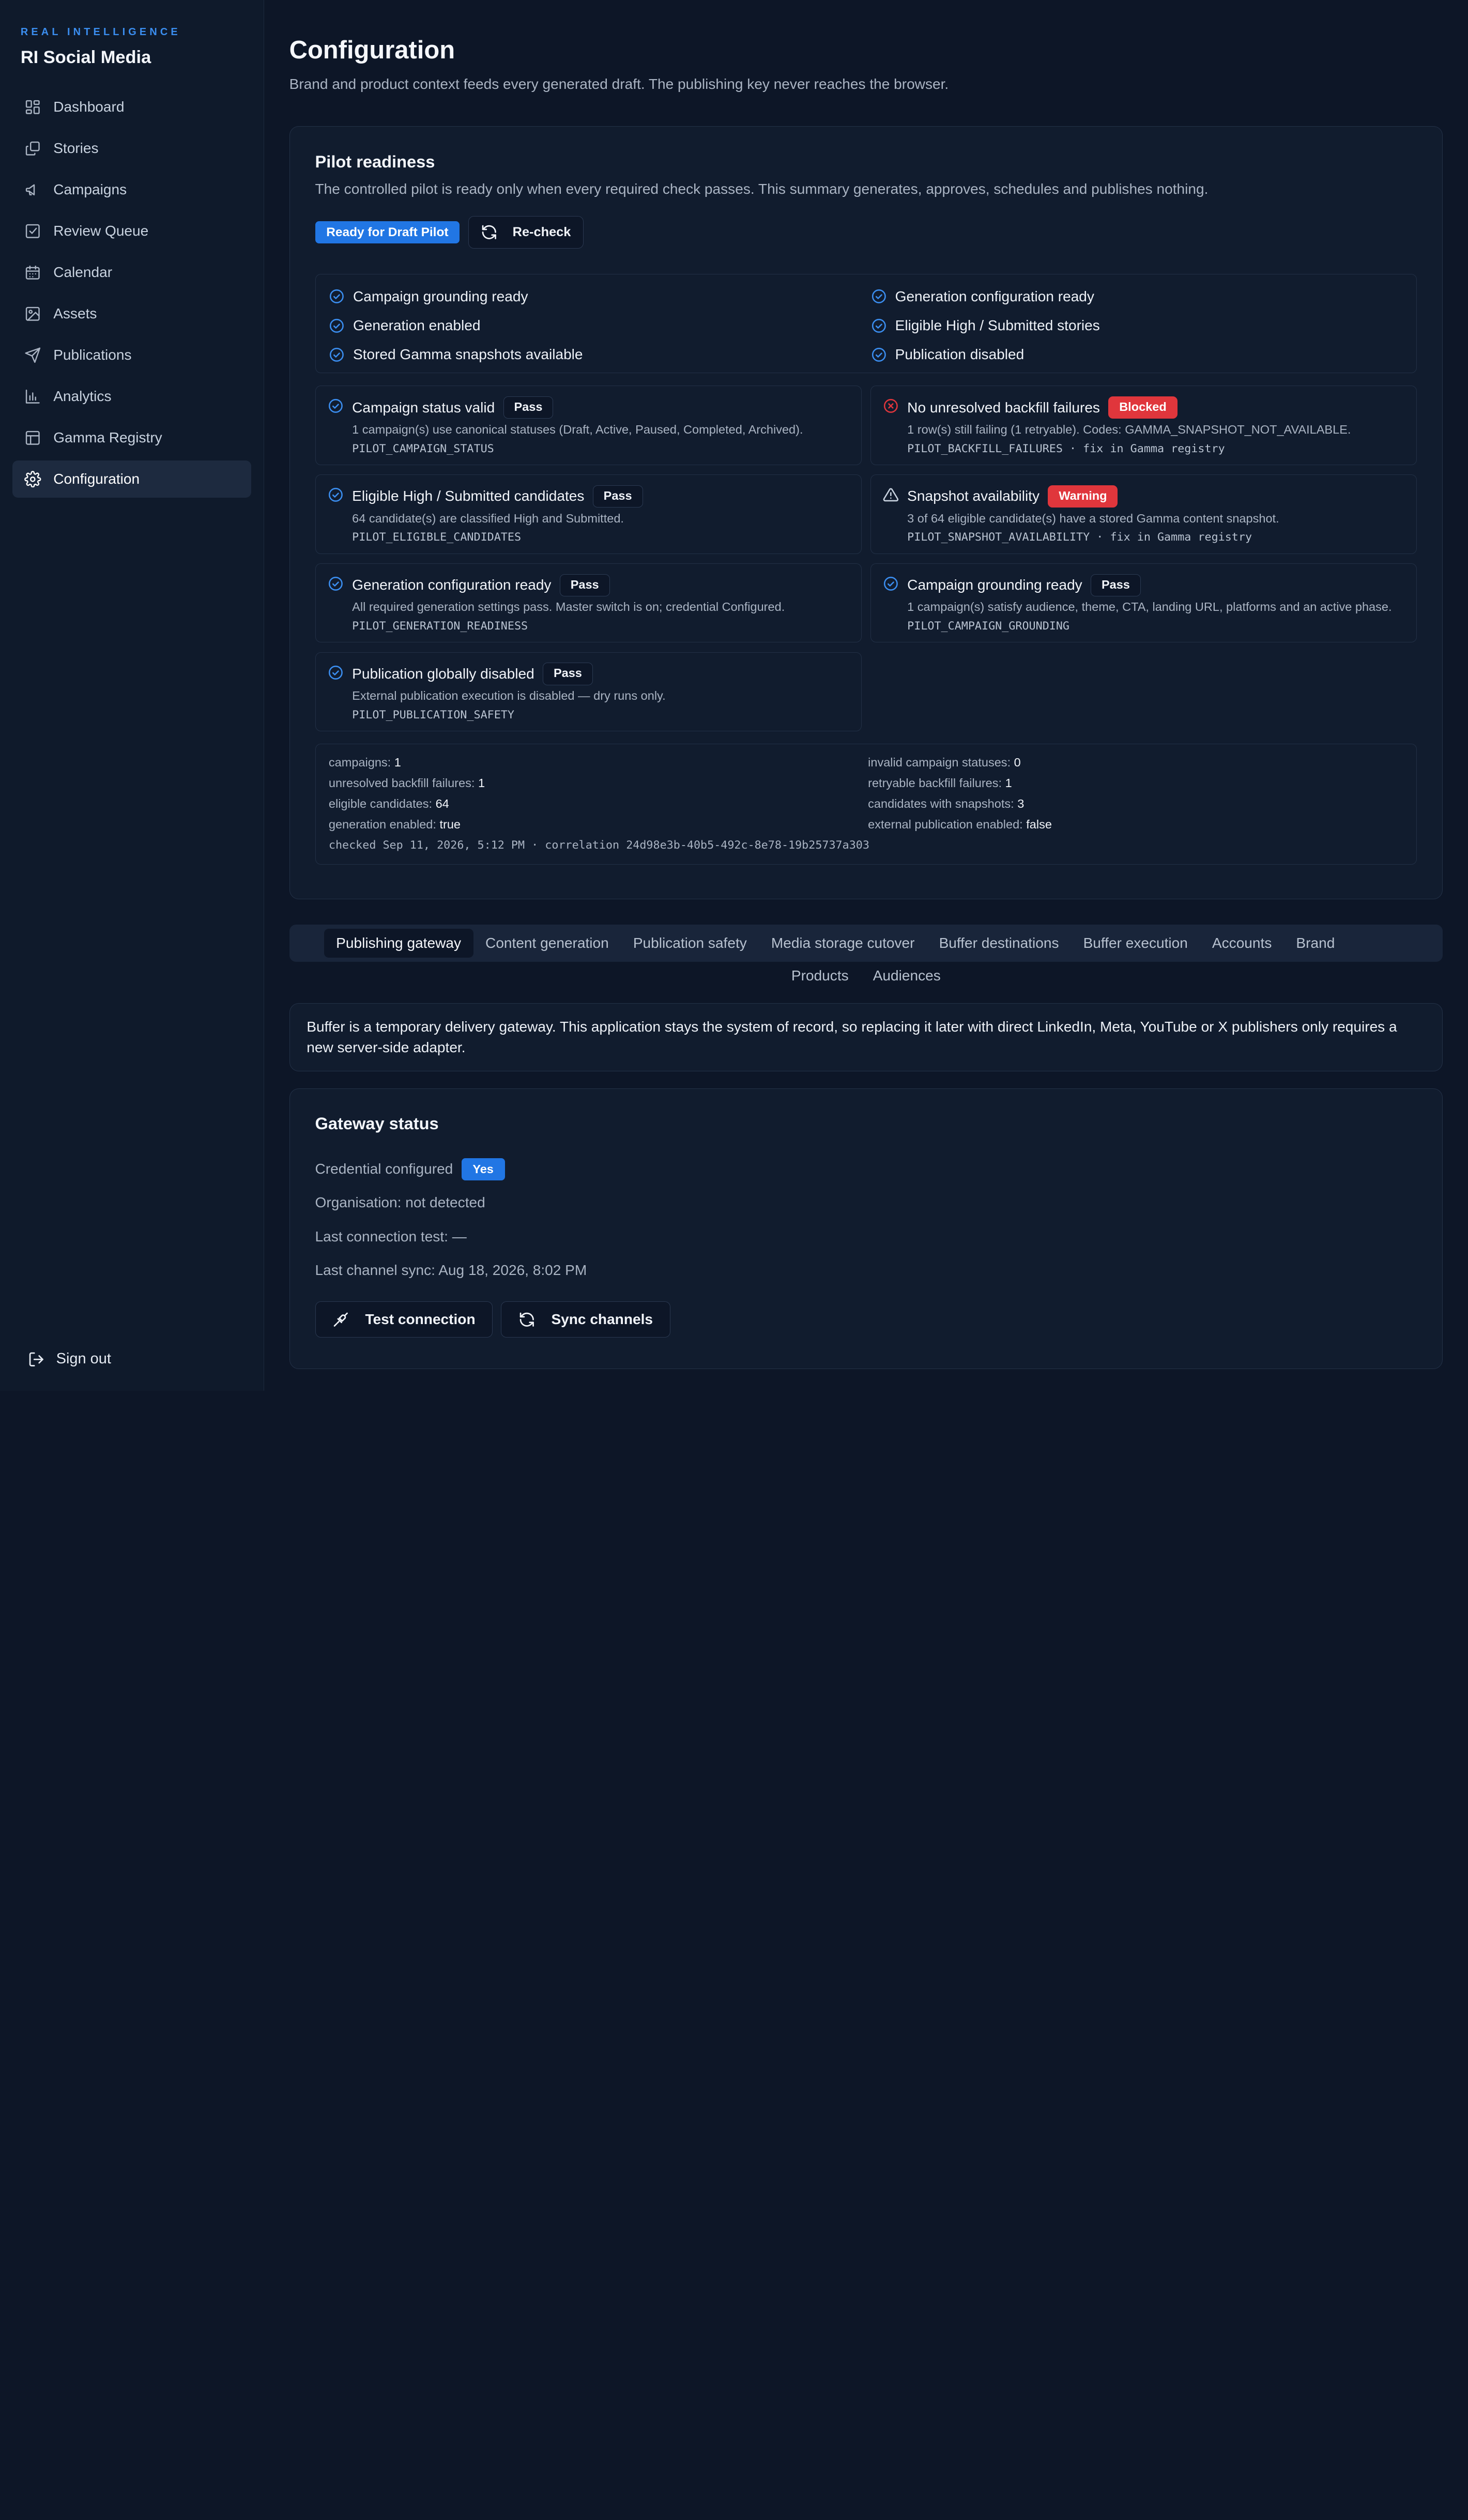  I want to click on check-title: Snapshot availability, so click(973, 496).